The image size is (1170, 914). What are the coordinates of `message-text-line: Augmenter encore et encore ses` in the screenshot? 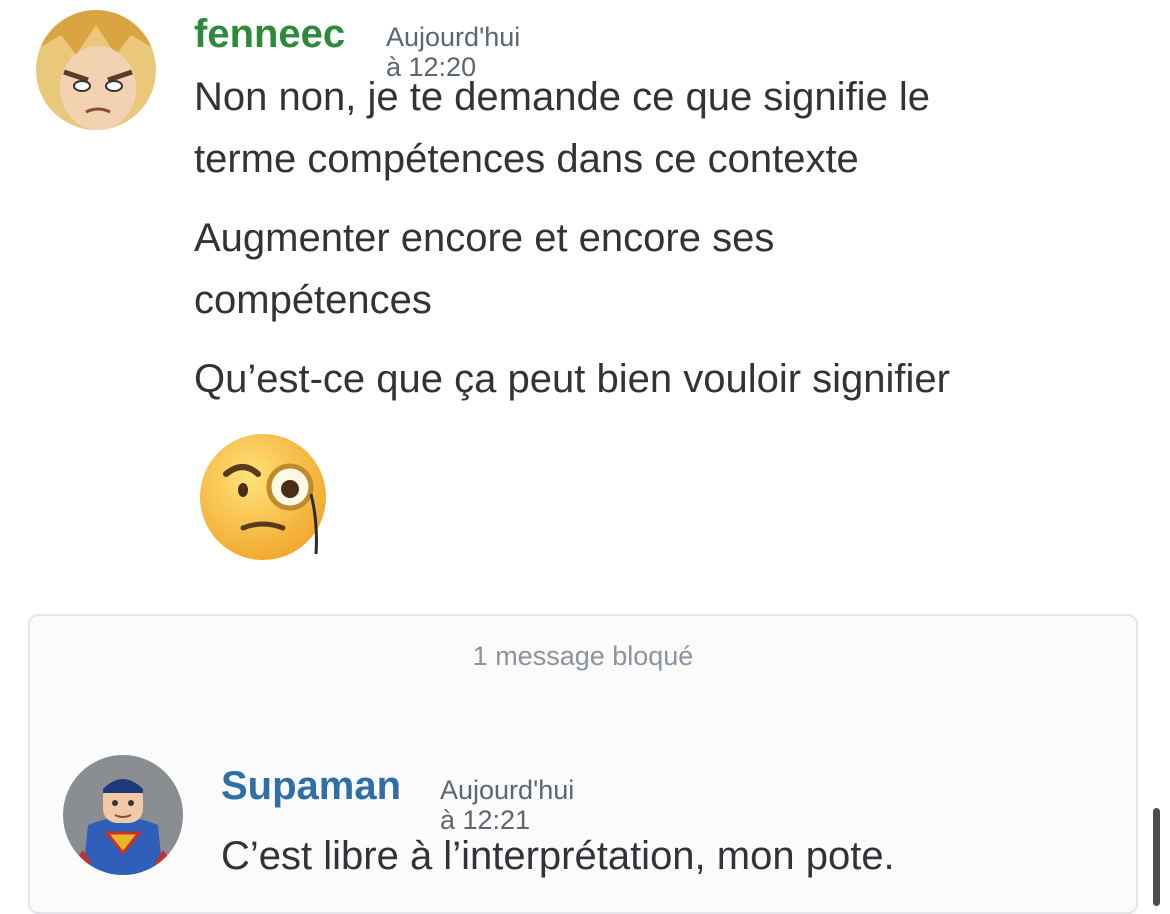 It's located at (484, 238).